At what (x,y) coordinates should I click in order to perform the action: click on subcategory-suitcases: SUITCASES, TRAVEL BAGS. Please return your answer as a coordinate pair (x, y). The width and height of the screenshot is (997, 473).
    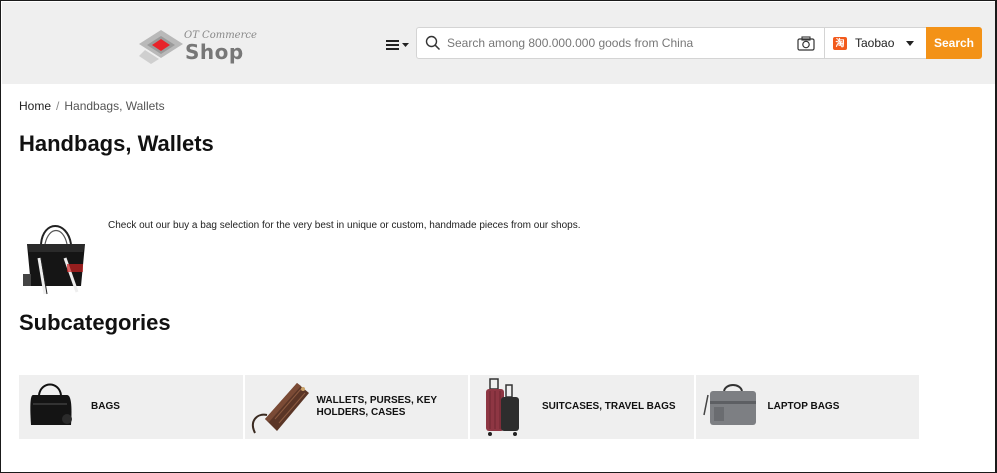
    Looking at the image, I should click on (582, 407).